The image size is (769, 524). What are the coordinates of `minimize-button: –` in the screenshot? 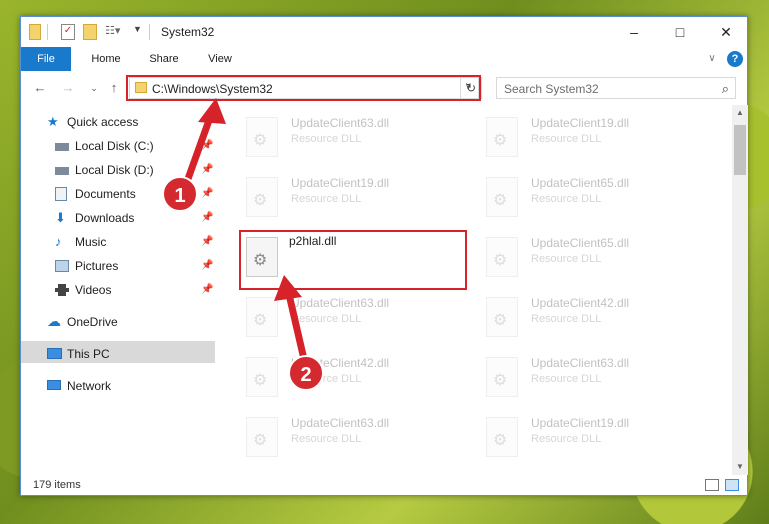 It's located at (634, 32).